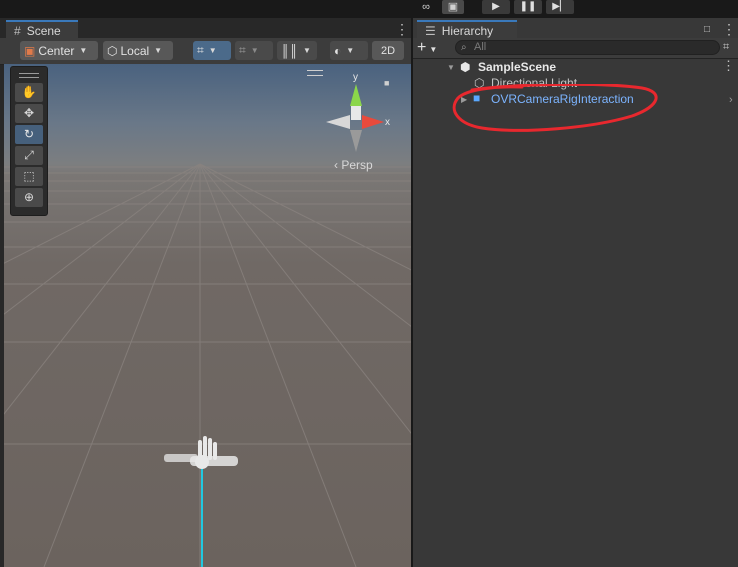 The width and height of the screenshot is (738, 567). What do you see at coordinates (480, 47) in the screenshot?
I see `search-placeholder: All` at bounding box center [480, 47].